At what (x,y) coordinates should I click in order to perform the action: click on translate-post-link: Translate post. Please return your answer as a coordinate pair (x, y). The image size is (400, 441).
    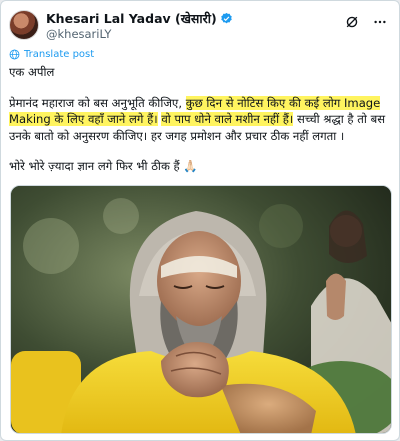
    Looking at the image, I should click on (51, 54).